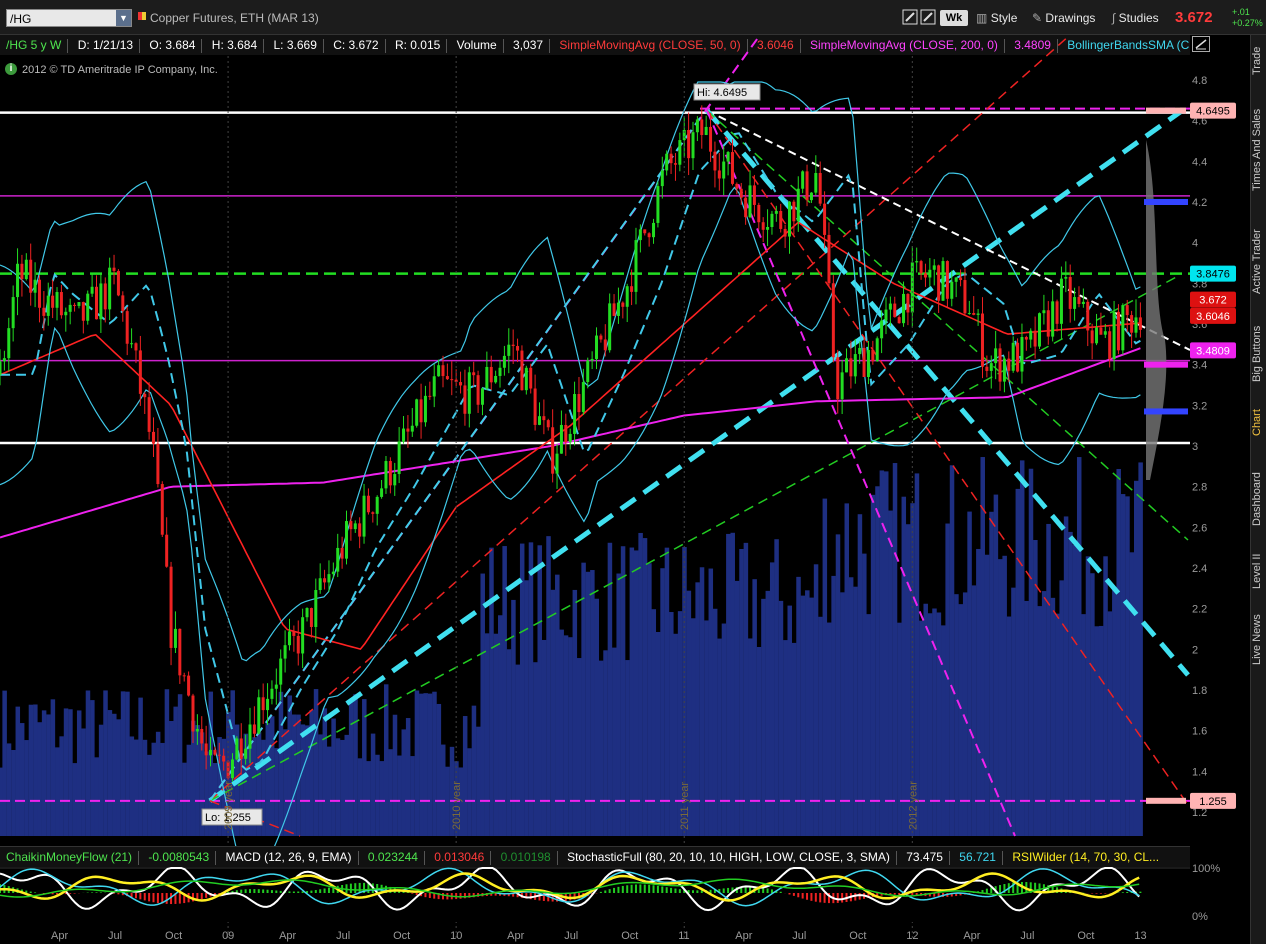 Image resolution: width=1266 pixels, height=944 pixels. Describe the element at coordinates (1258, 571) in the screenshot. I see `tab-level-ii: Level II` at that location.